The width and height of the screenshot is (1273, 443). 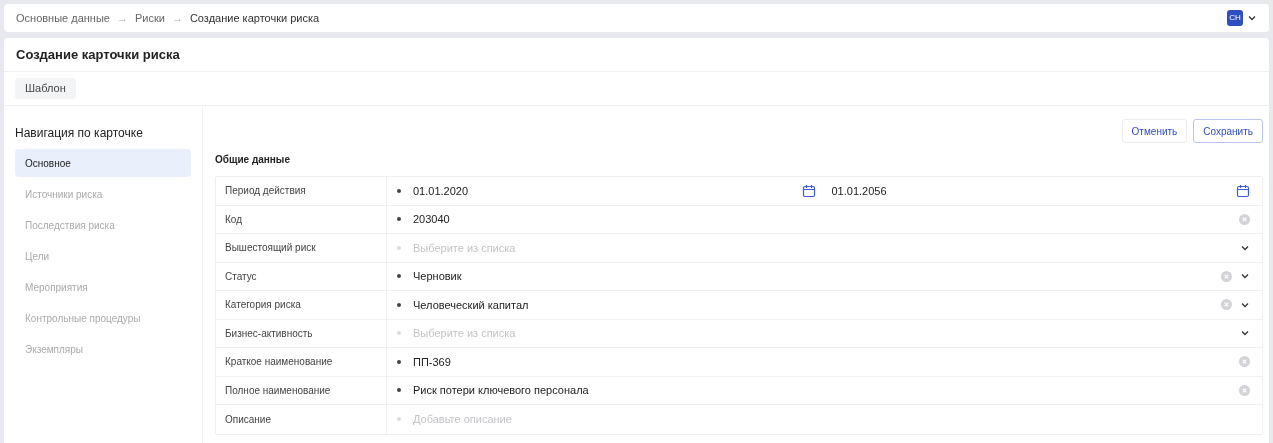 What do you see at coordinates (278, 390) in the screenshot?
I see `field-label: Полное наименование` at bounding box center [278, 390].